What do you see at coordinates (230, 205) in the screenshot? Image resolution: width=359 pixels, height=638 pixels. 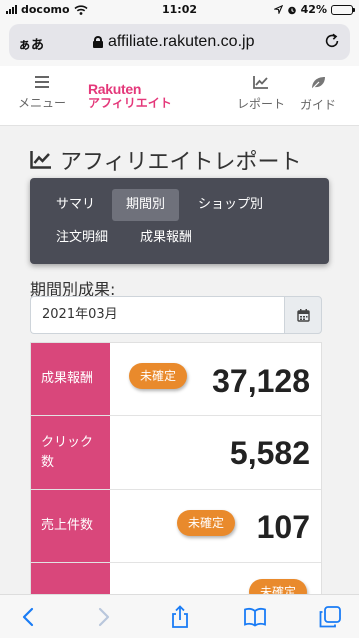 I see `tab-shop: ショップ別` at bounding box center [230, 205].